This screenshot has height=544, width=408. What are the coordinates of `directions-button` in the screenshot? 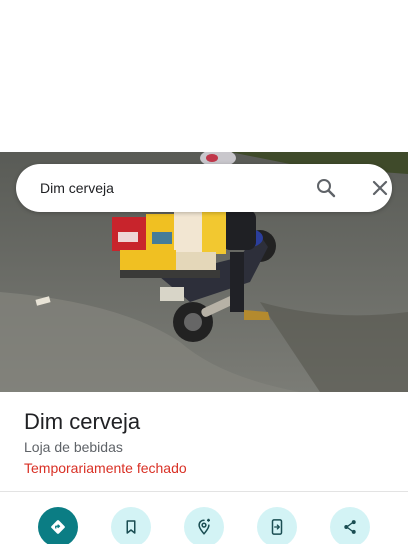 It's located at (58, 525).